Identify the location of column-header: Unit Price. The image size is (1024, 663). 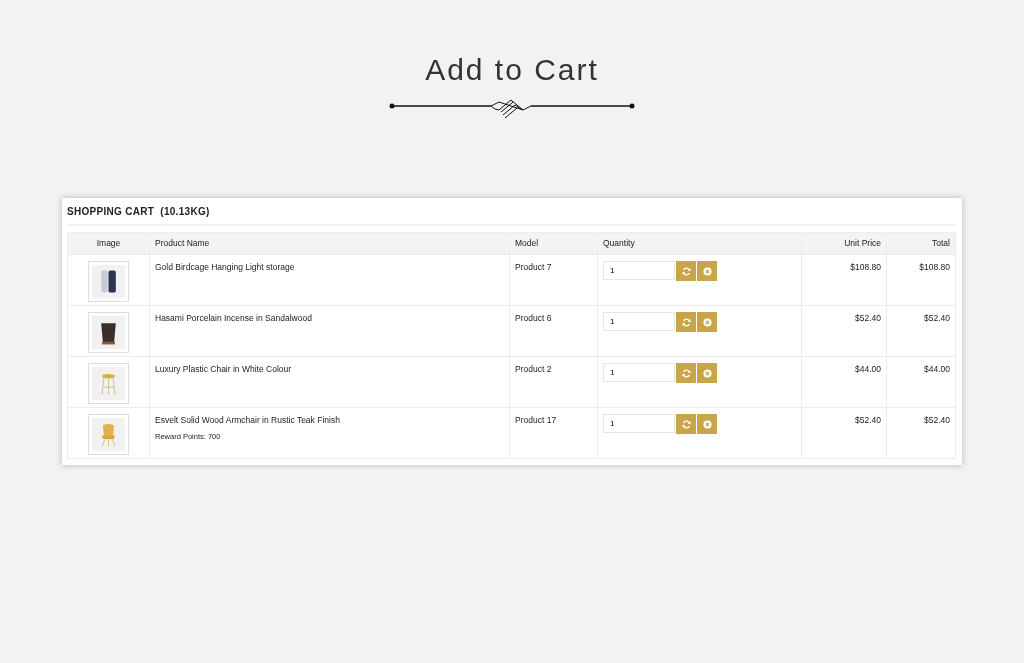
(844, 243).